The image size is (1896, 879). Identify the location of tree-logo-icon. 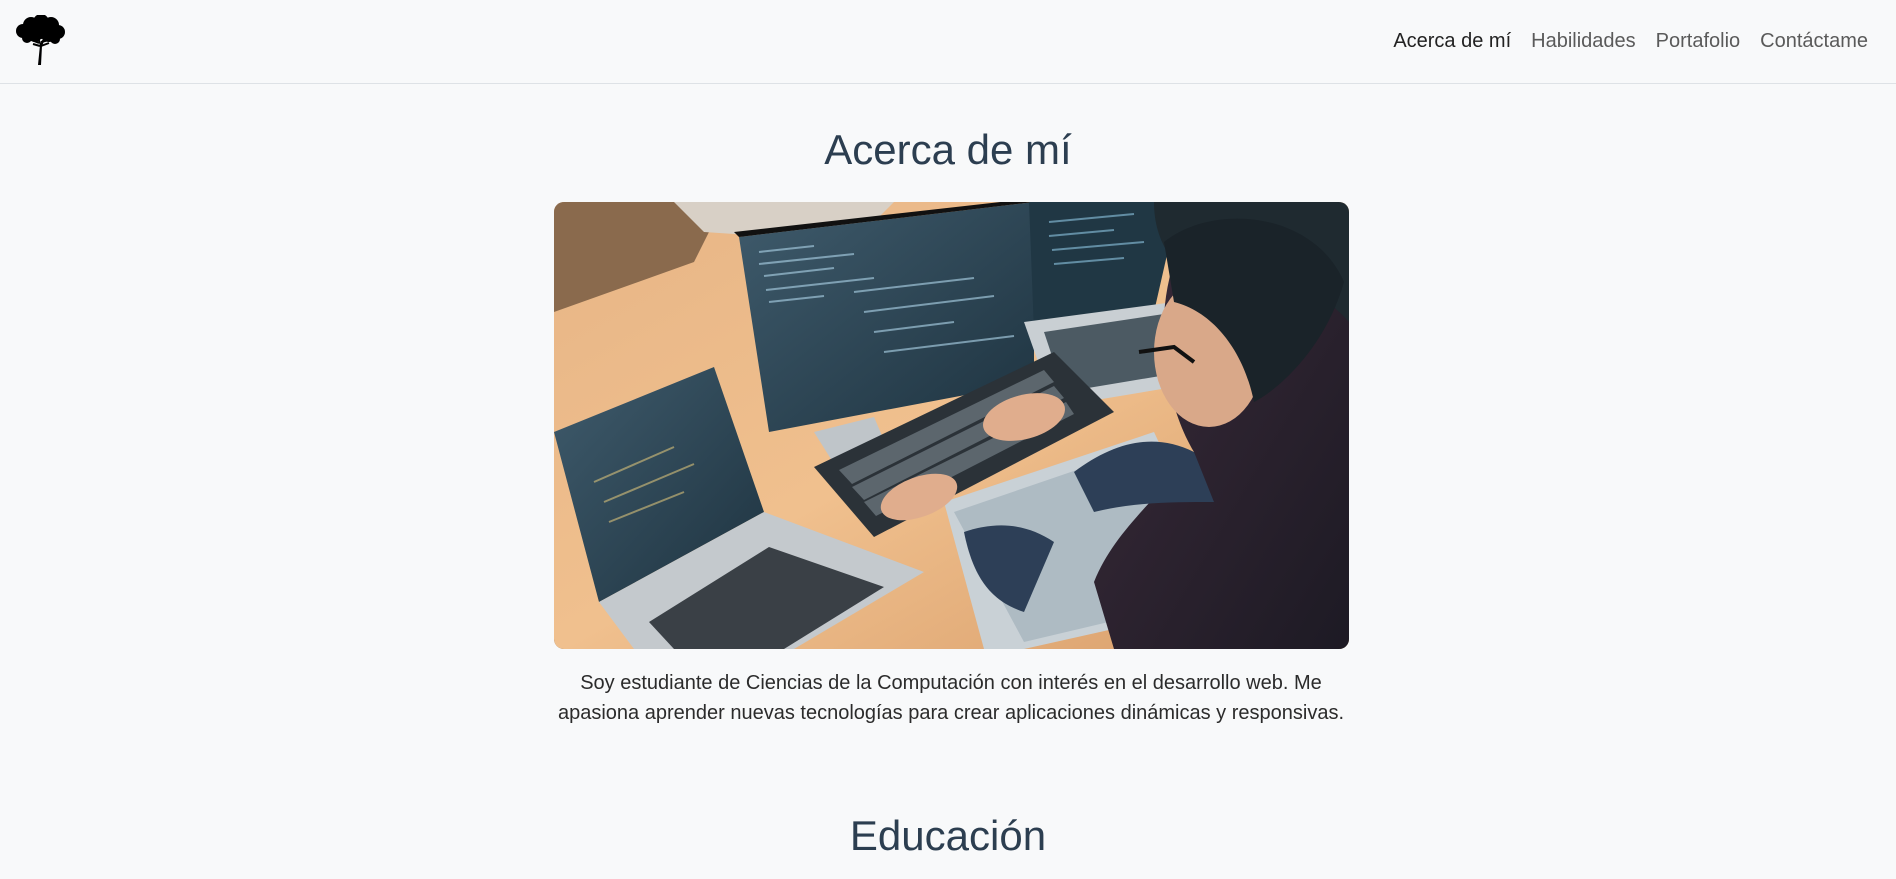
(40, 39).